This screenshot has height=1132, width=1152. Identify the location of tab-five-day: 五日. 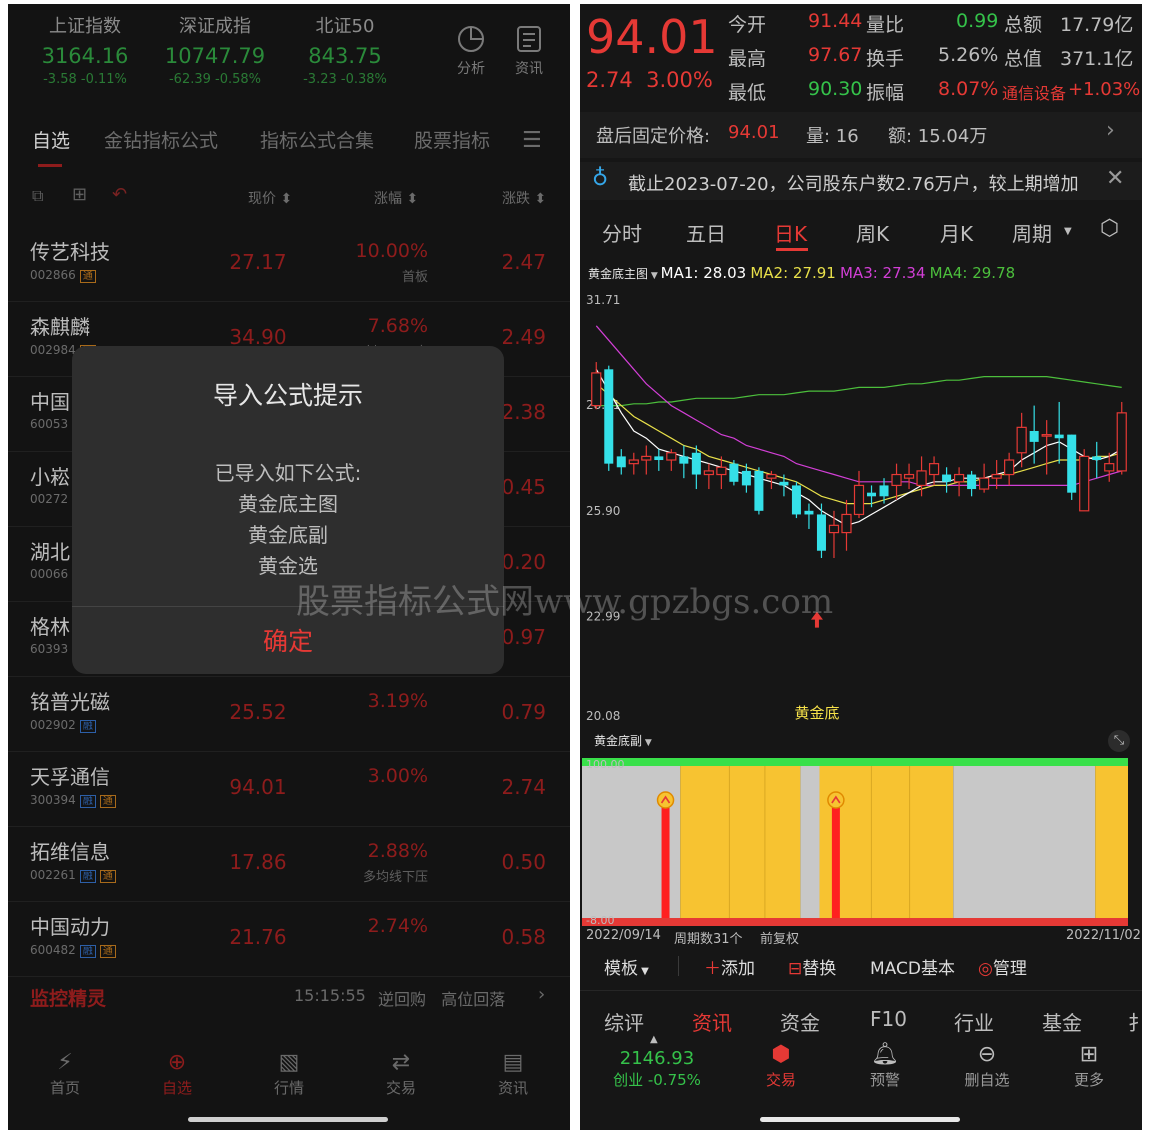
(706, 232).